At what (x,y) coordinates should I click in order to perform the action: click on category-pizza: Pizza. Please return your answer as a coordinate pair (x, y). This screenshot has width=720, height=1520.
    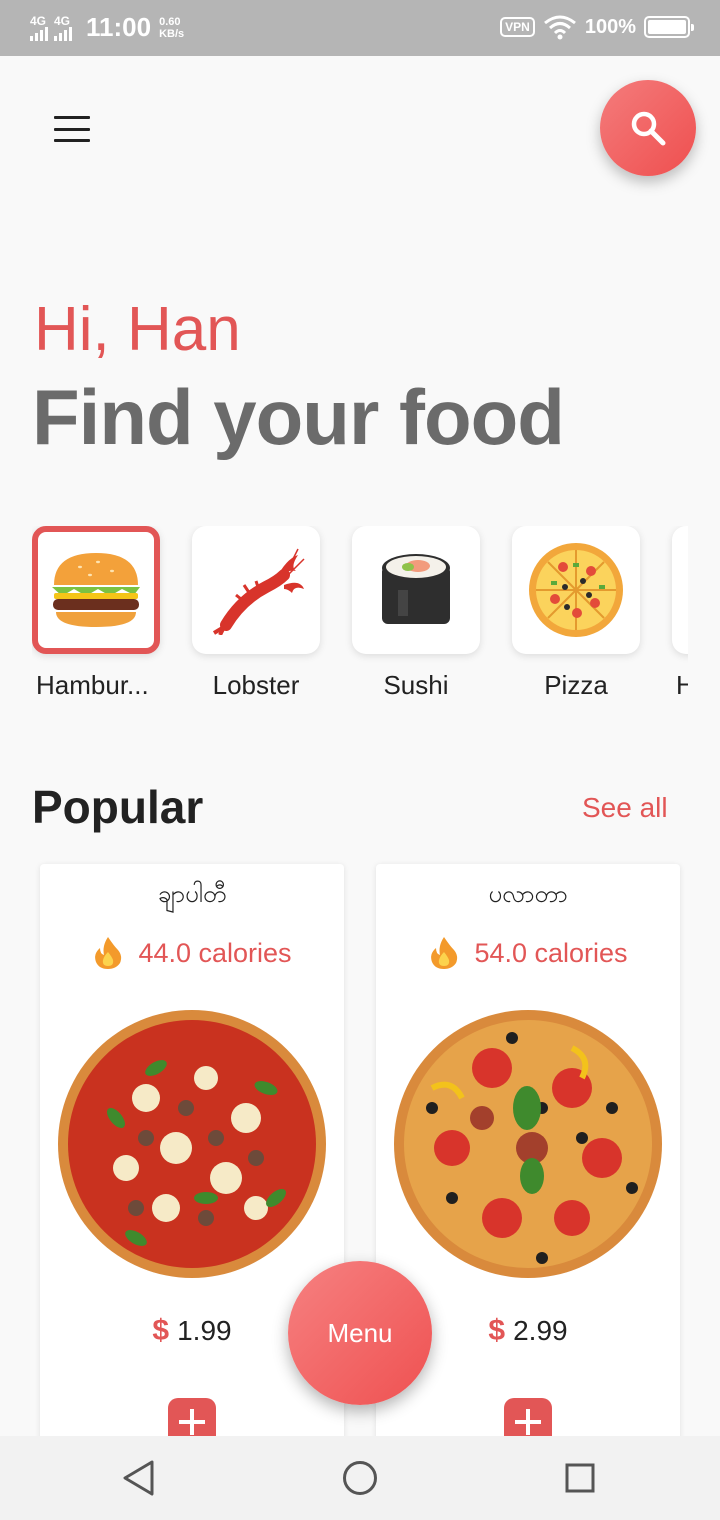
    Looking at the image, I should click on (576, 613).